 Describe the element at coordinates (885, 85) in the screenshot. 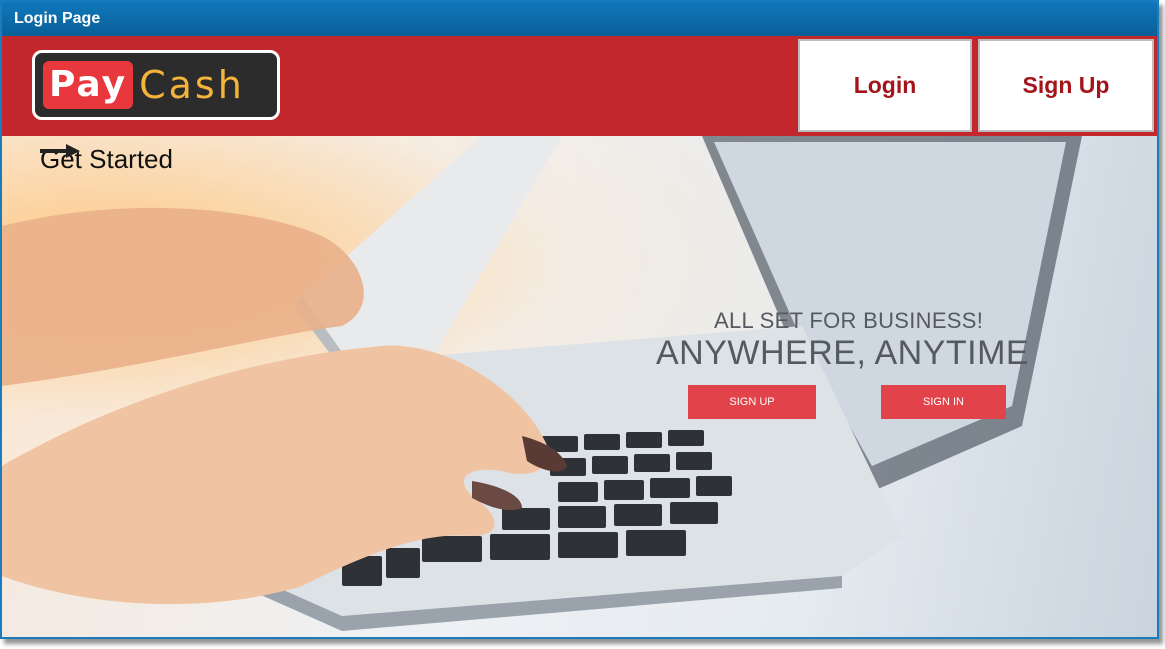

I see `login-button: Login` at that location.